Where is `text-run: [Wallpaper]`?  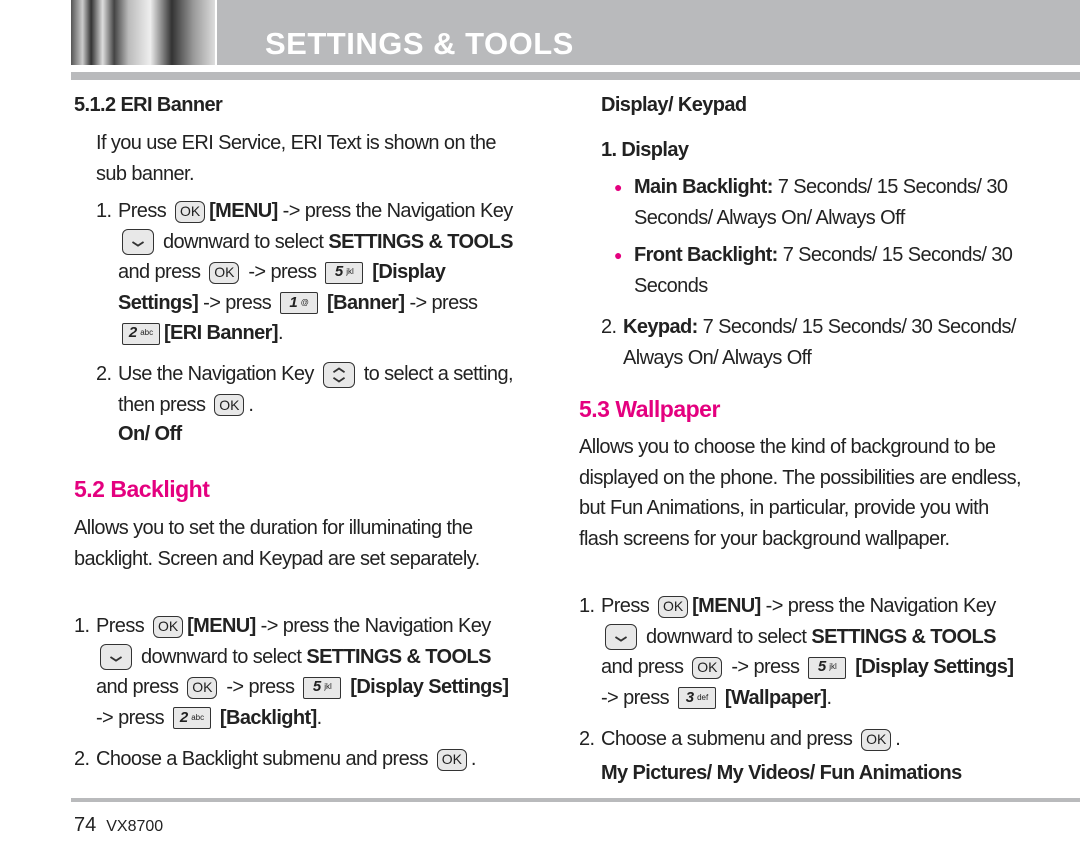
text-run: [Wallpaper] is located at coordinates (773, 697).